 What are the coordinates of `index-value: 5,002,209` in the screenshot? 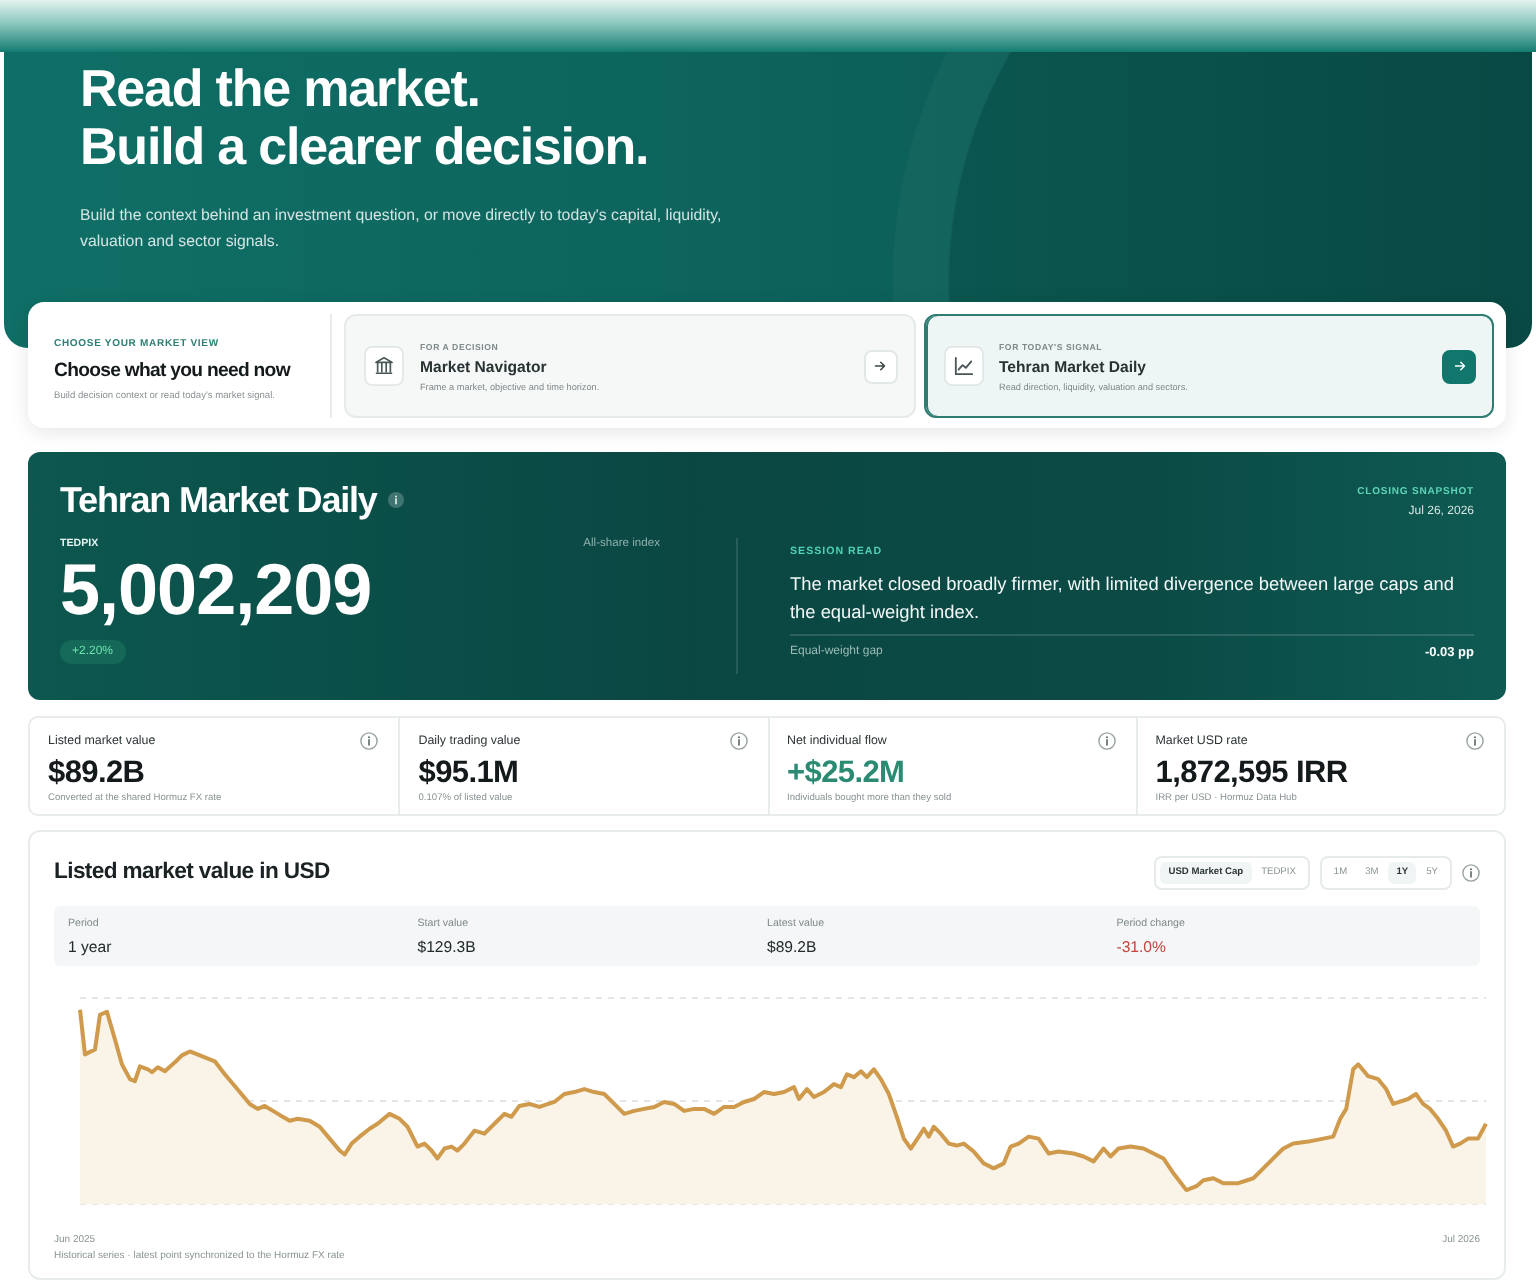 It's located at (216, 590).